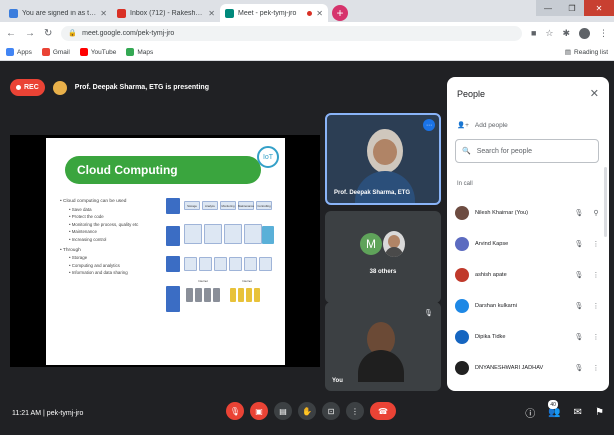  I want to click on tab-0: You are signed in as test 1054 ✕, so click(58, 13).